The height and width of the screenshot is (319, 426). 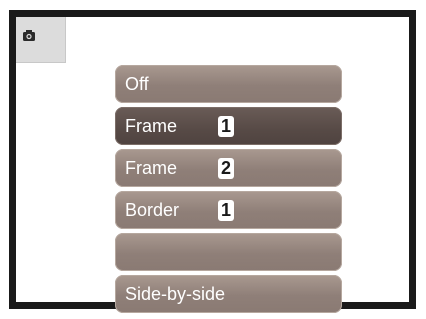 What do you see at coordinates (29, 35) in the screenshot?
I see `camera-icon` at bounding box center [29, 35].